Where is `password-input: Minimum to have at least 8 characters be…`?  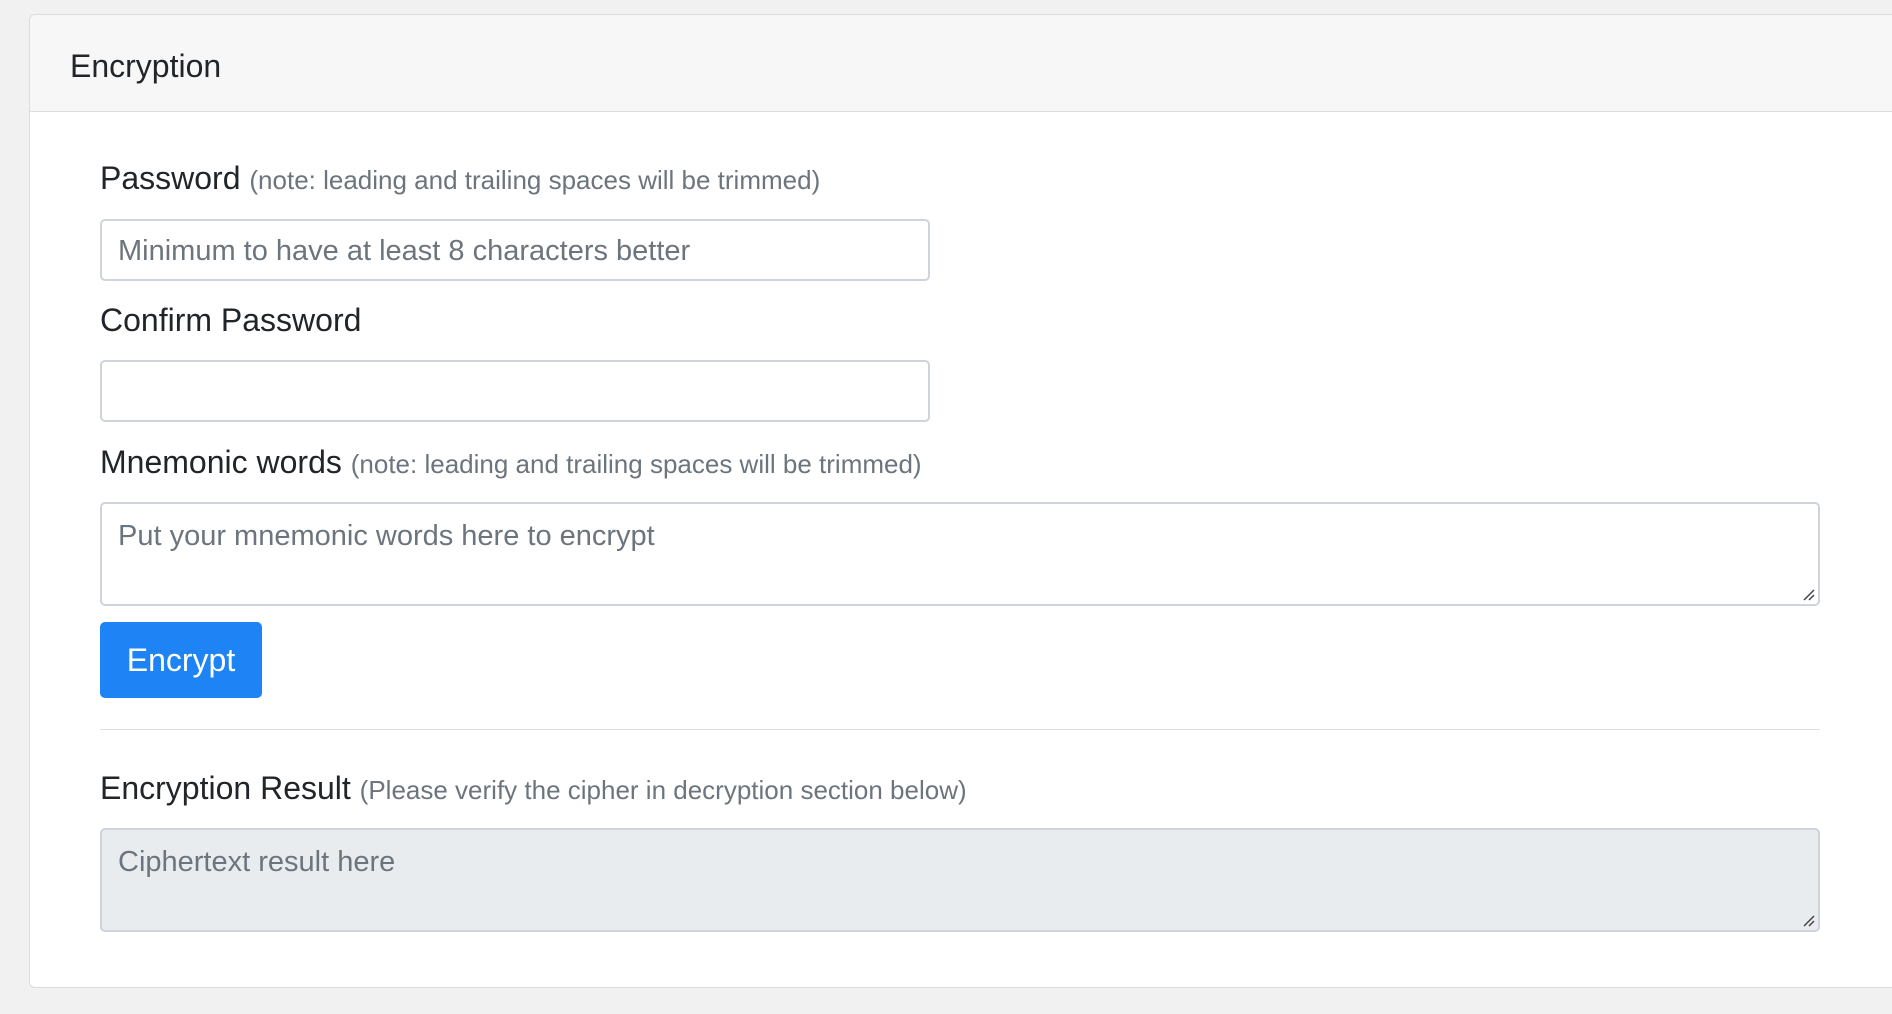
password-input: Minimum to have at least 8 characters be… is located at coordinates (515, 250).